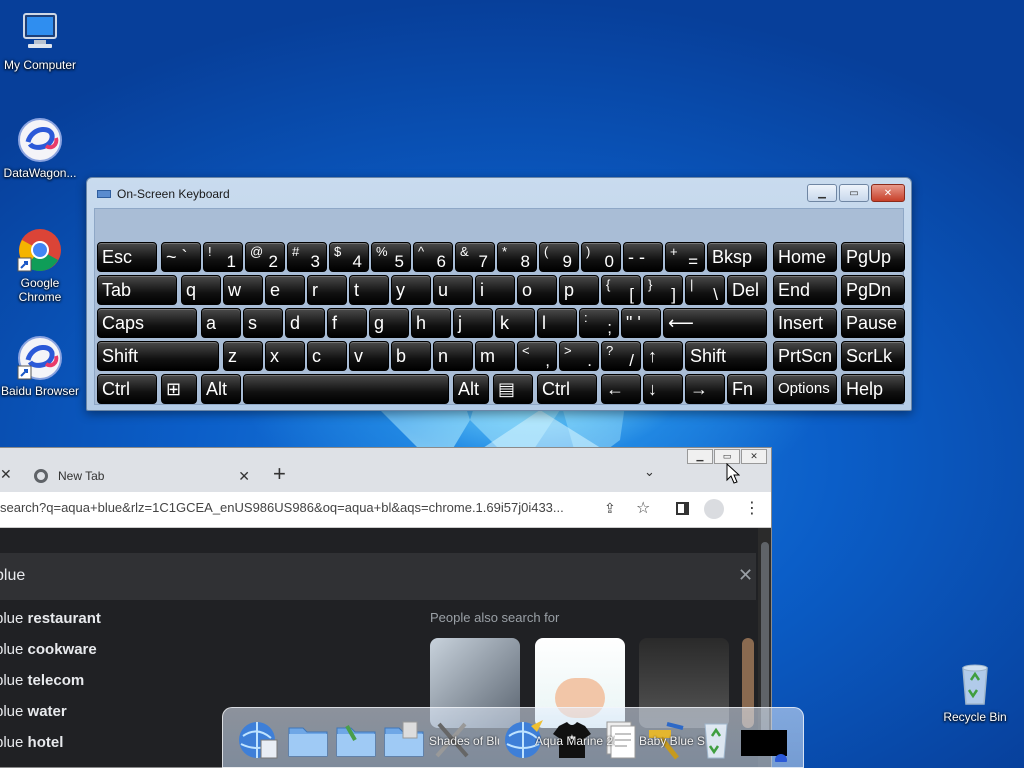 This screenshot has width=1024, height=768. Describe the element at coordinates (40, 40) in the screenshot. I see `my-computer-icon: My Computer` at that location.